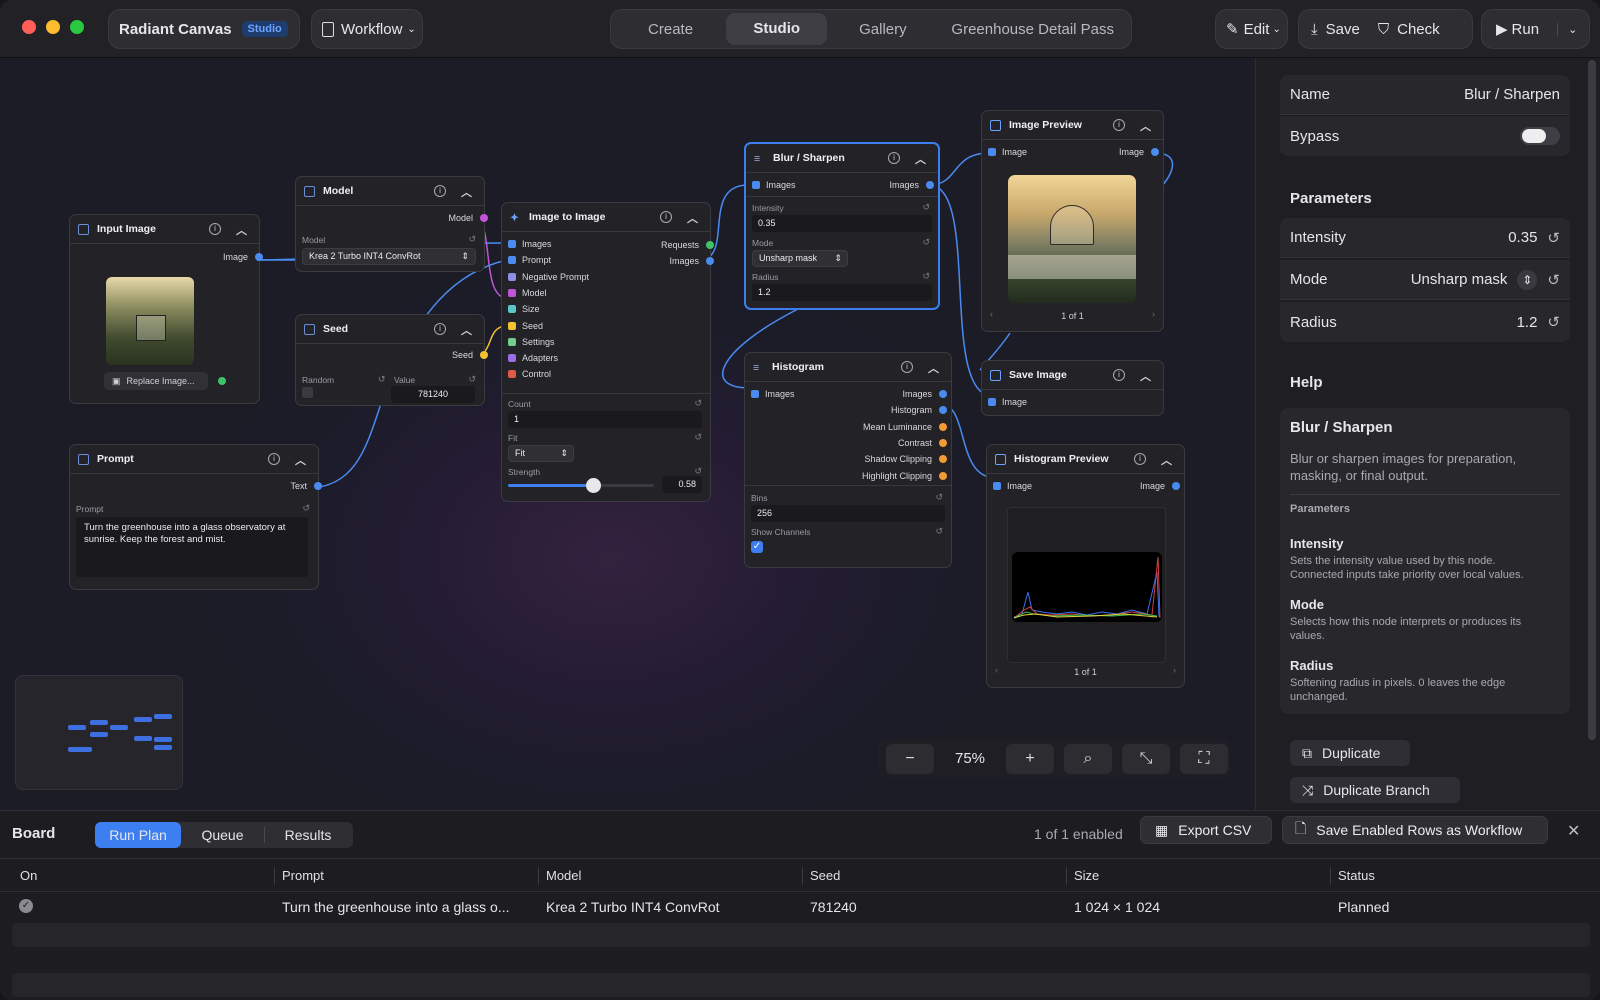 Image resolution: width=1600 pixels, height=1000 pixels. I want to click on node-save-image: Save Image i ︿ Image, so click(1072, 388).